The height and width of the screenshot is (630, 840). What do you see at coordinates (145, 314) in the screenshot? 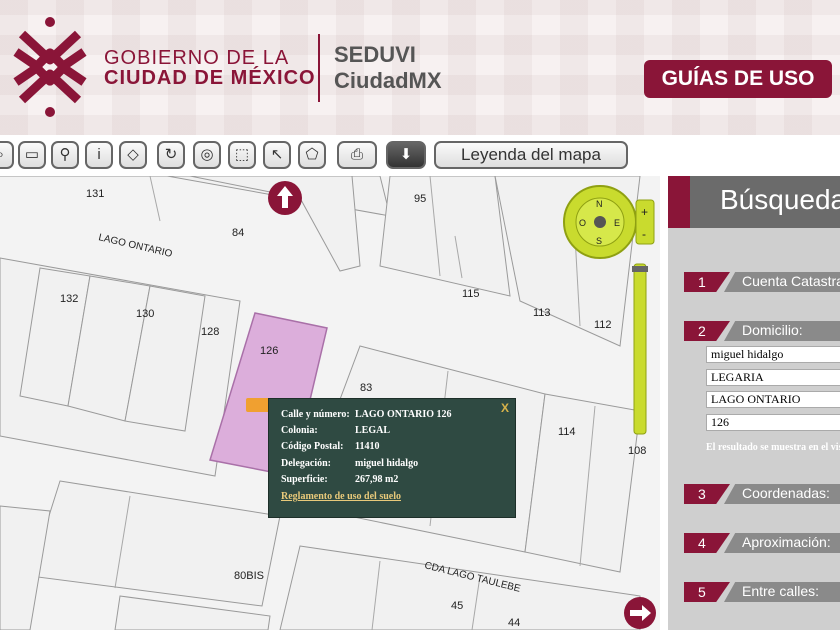
I see `lot-number: 130` at bounding box center [145, 314].